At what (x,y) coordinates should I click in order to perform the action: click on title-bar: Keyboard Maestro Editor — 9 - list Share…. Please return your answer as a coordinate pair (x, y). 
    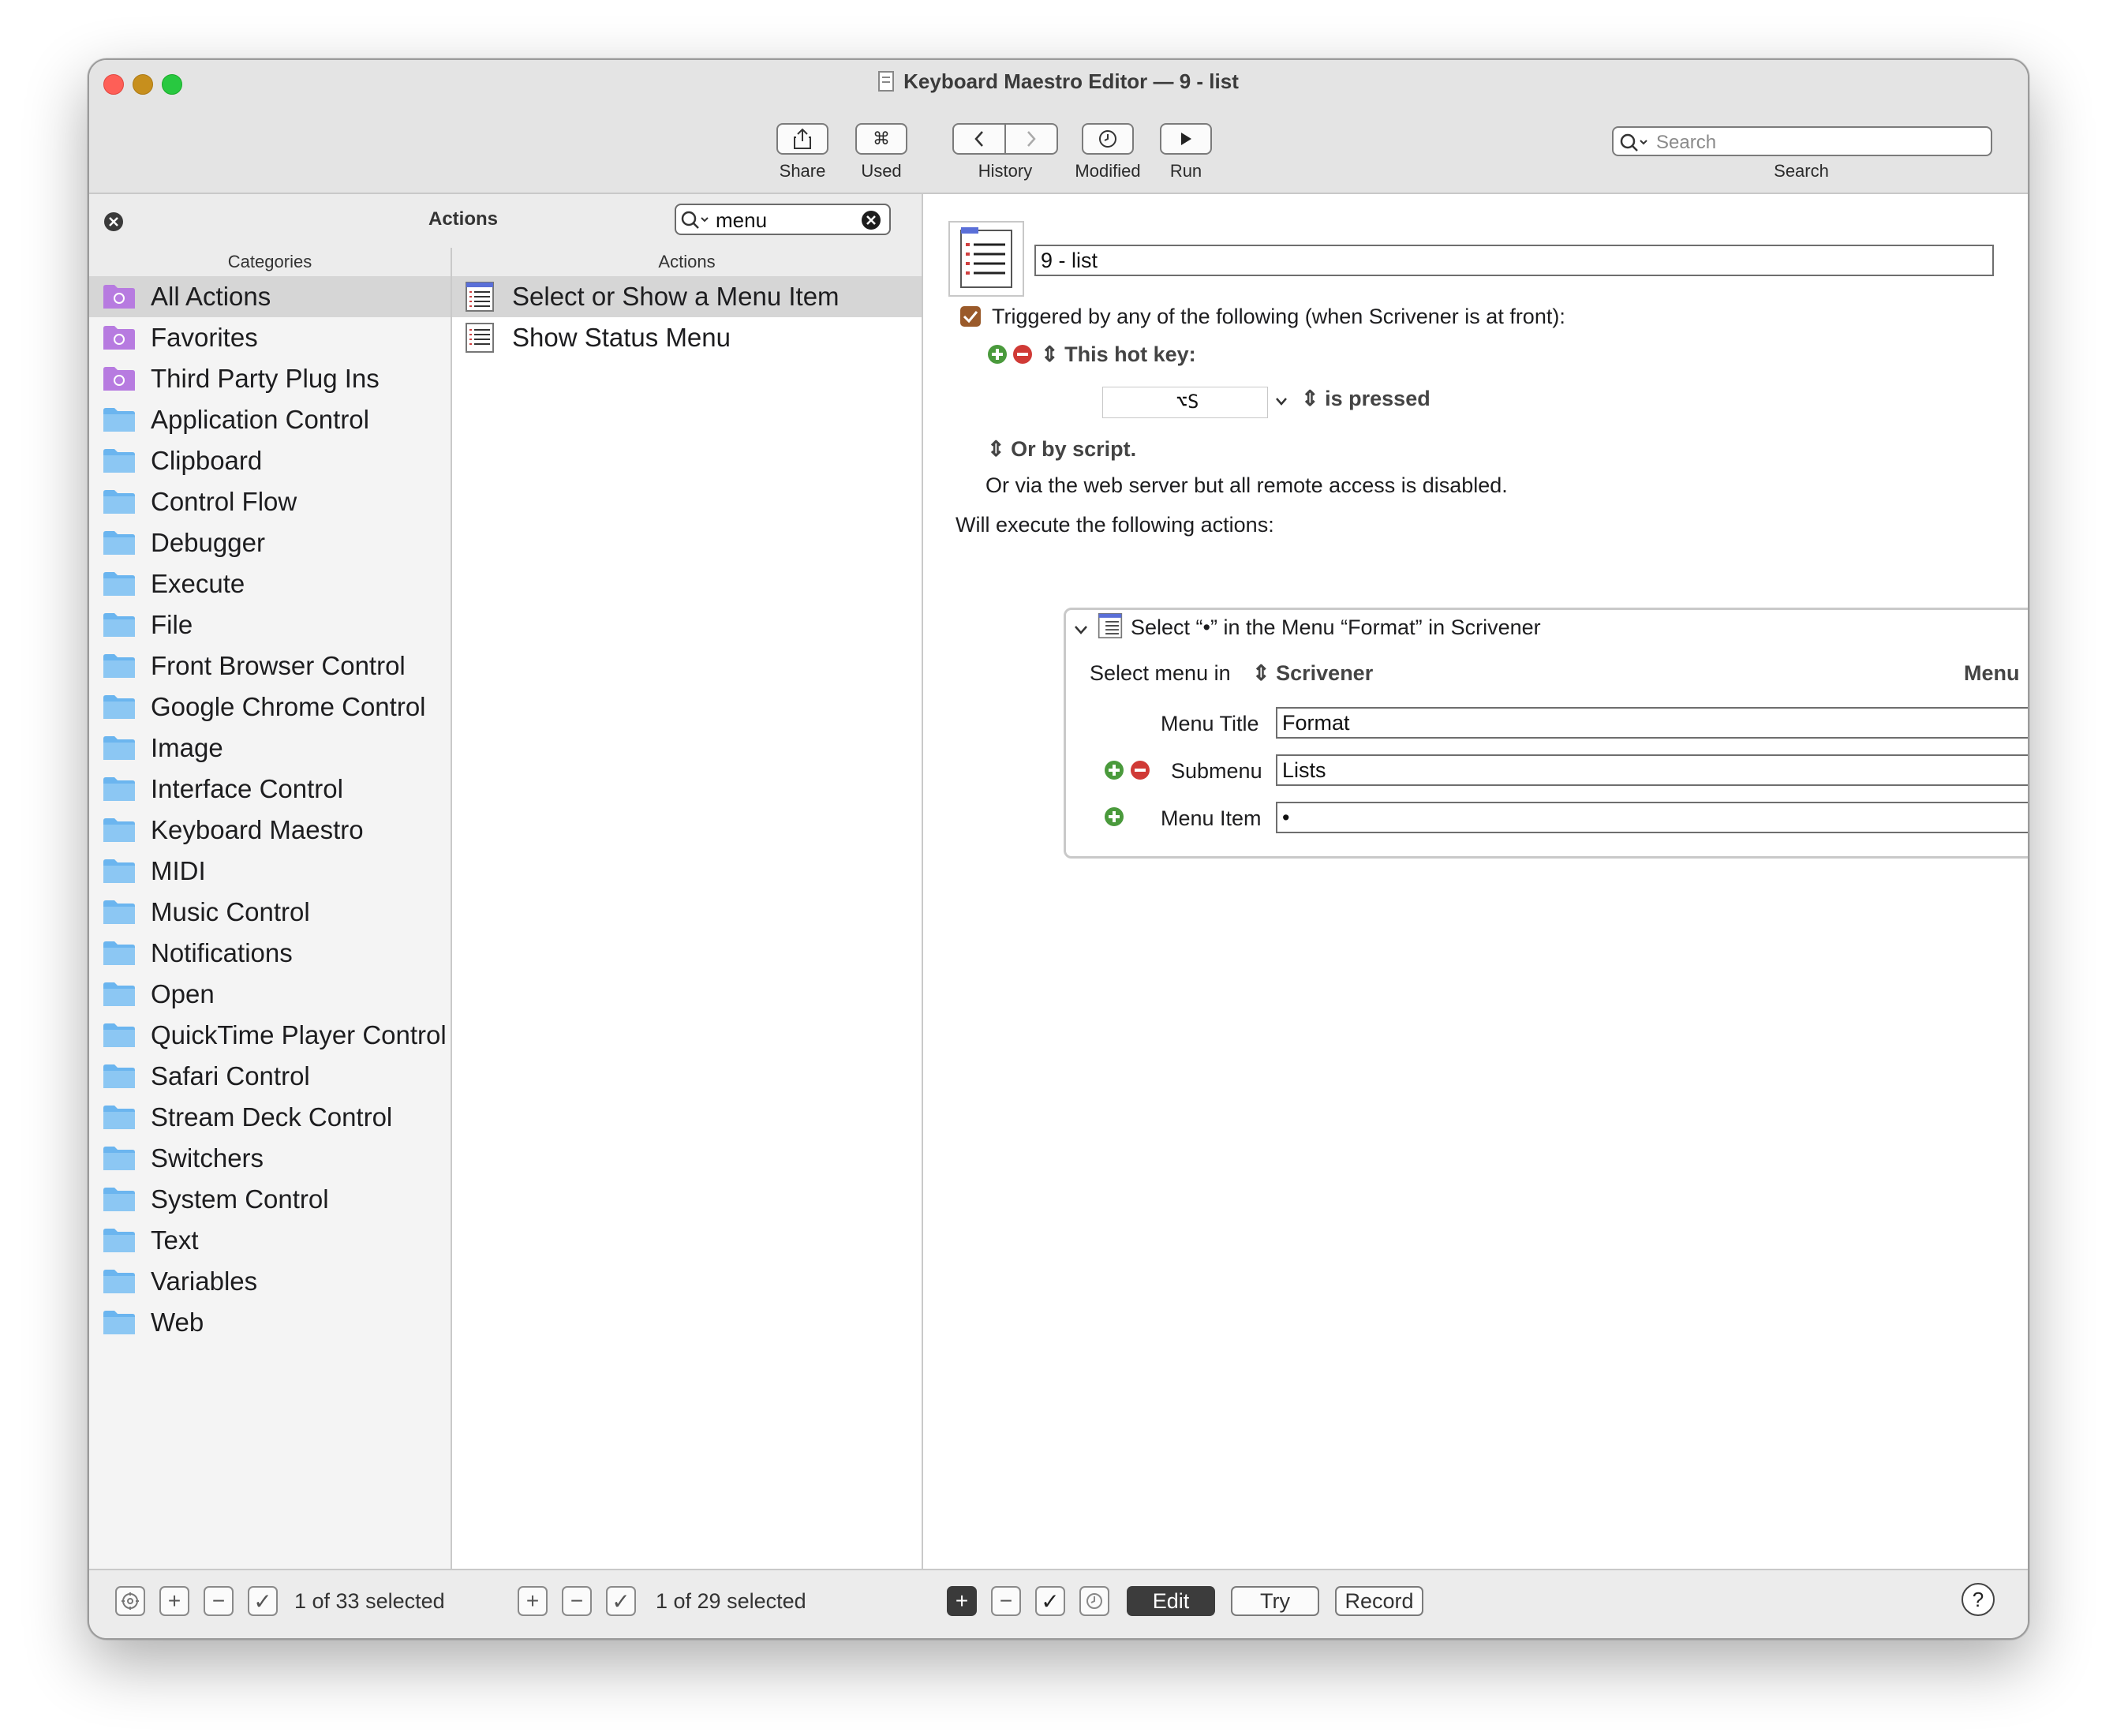
    Looking at the image, I should click on (1058, 127).